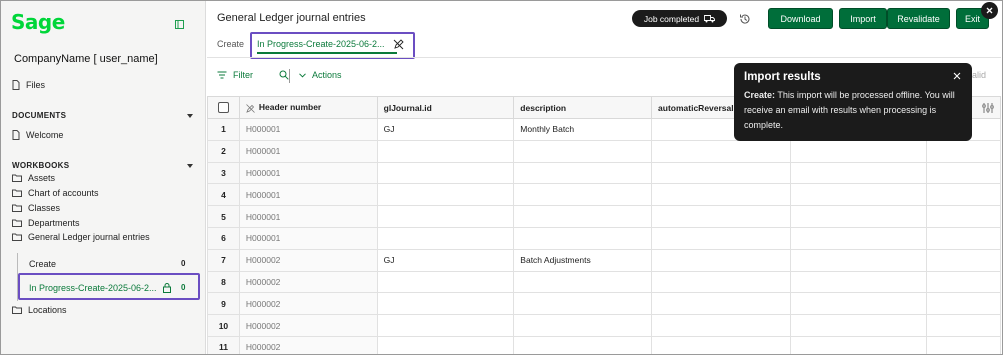 This screenshot has width=1003, height=355. What do you see at coordinates (223, 260) in the screenshot?
I see `row-number-cell: 7` at bounding box center [223, 260].